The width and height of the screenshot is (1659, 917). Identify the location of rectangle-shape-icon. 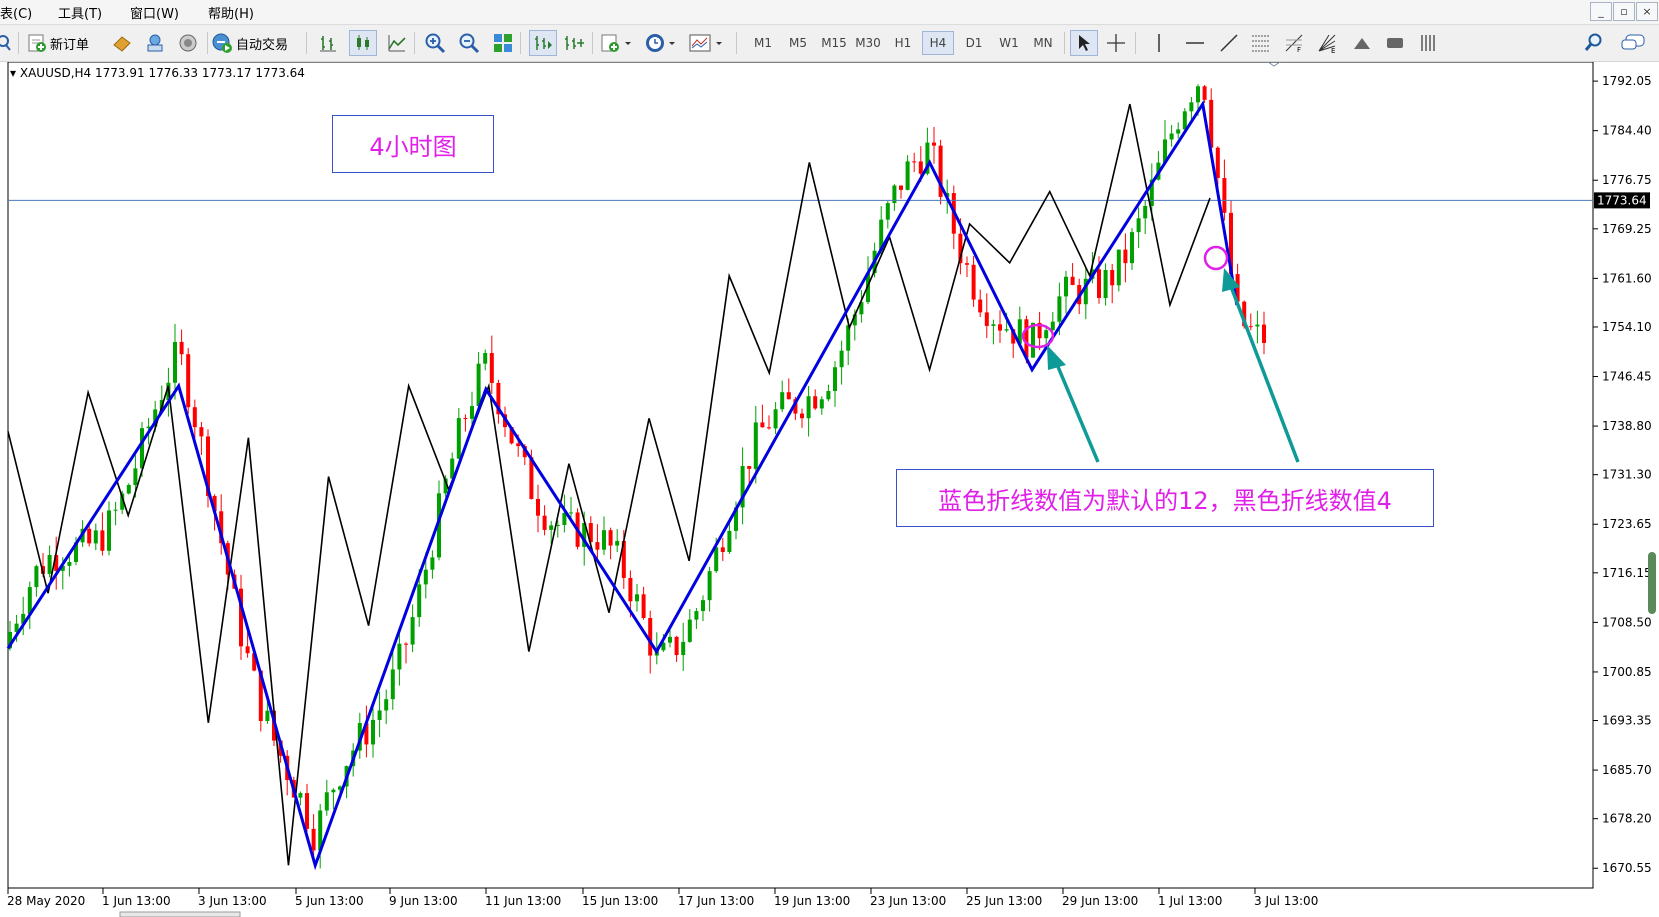
(1395, 43).